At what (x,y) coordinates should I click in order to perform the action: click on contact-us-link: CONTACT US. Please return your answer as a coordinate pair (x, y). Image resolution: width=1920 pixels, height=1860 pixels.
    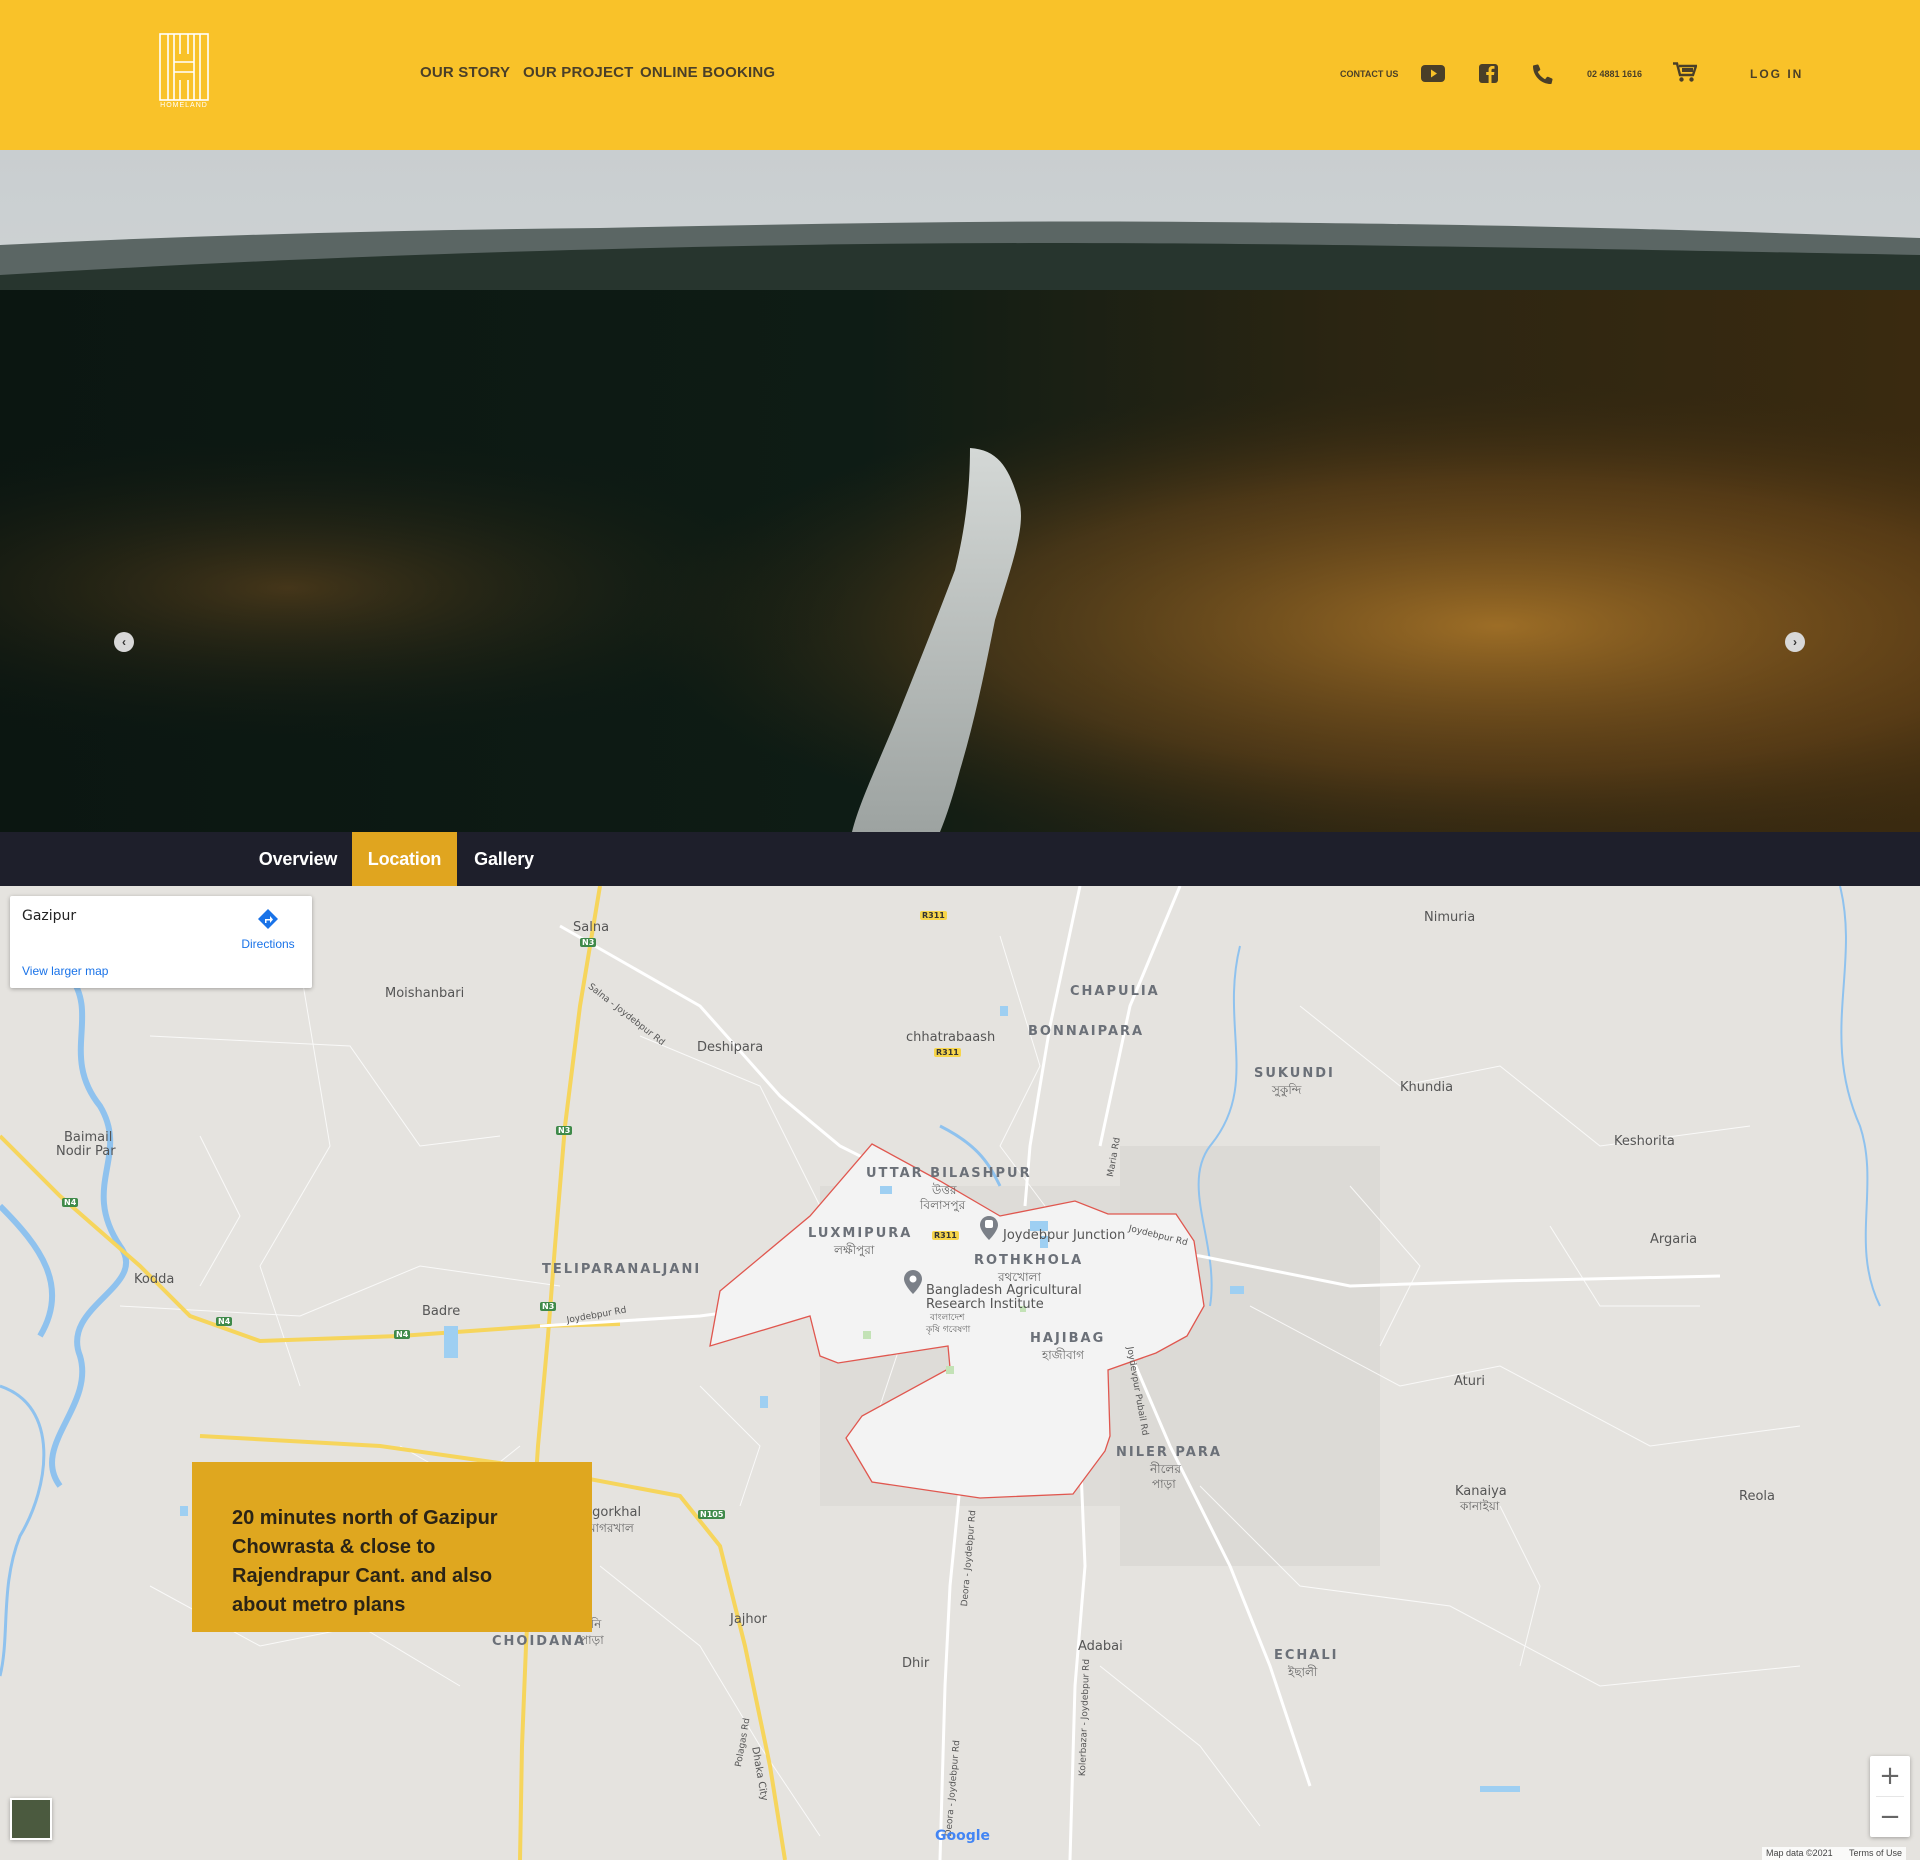
    Looking at the image, I should click on (1369, 74).